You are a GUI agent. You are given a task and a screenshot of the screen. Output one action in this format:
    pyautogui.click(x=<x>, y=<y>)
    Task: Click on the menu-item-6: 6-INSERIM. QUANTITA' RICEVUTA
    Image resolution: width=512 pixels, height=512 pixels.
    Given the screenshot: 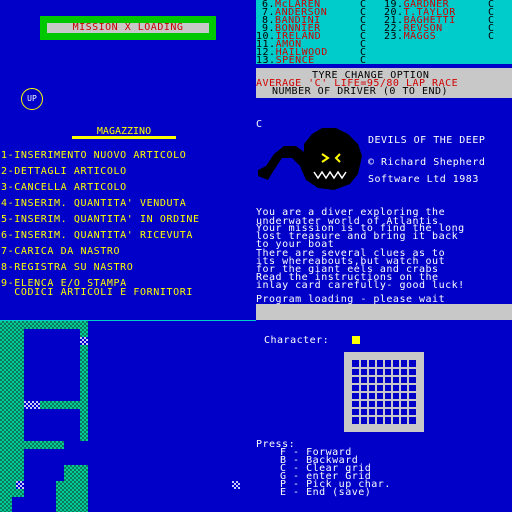 What is the action you would take?
    pyautogui.click(x=97, y=236)
    